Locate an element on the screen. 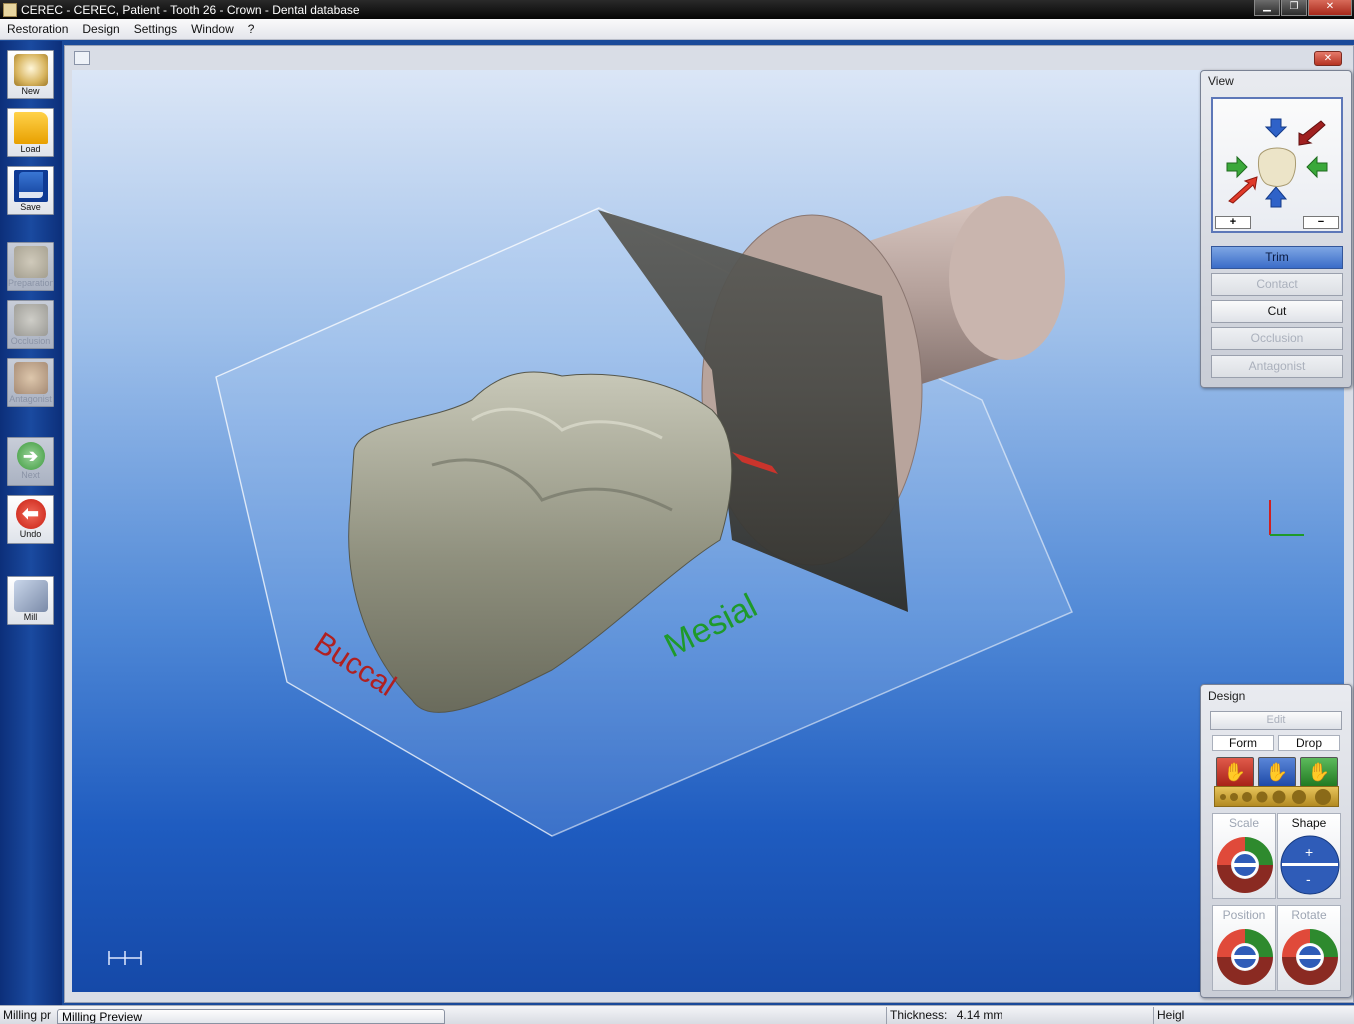 This screenshot has width=1354, height=1024. contact-button: Contact is located at coordinates (1277, 284).